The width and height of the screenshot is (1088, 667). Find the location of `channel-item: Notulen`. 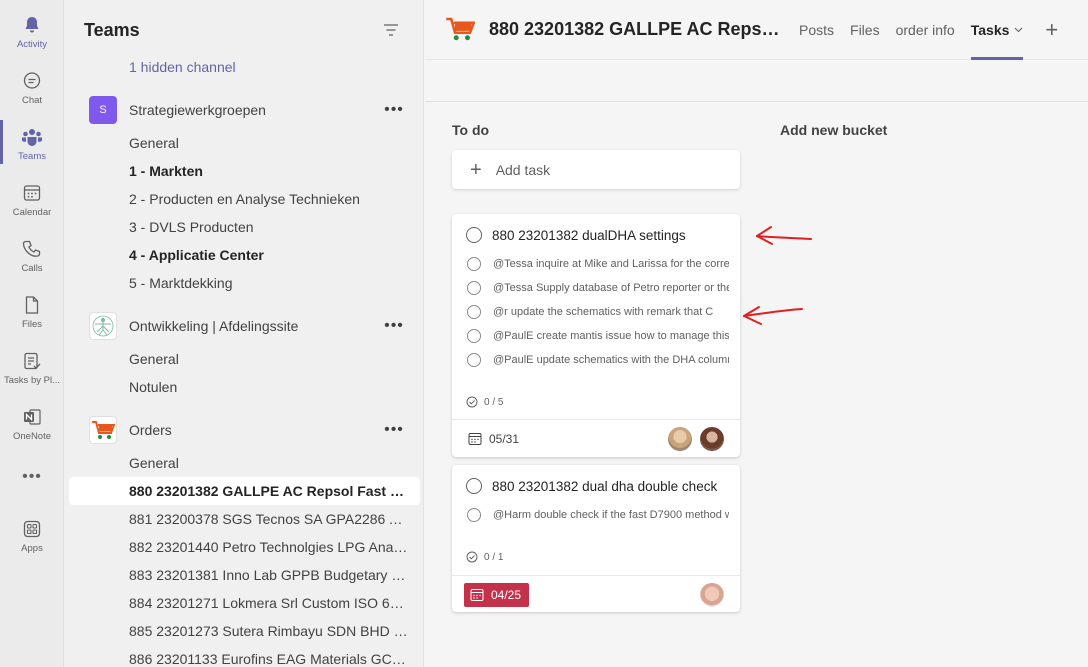

channel-item: Notulen is located at coordinates (269, 387).